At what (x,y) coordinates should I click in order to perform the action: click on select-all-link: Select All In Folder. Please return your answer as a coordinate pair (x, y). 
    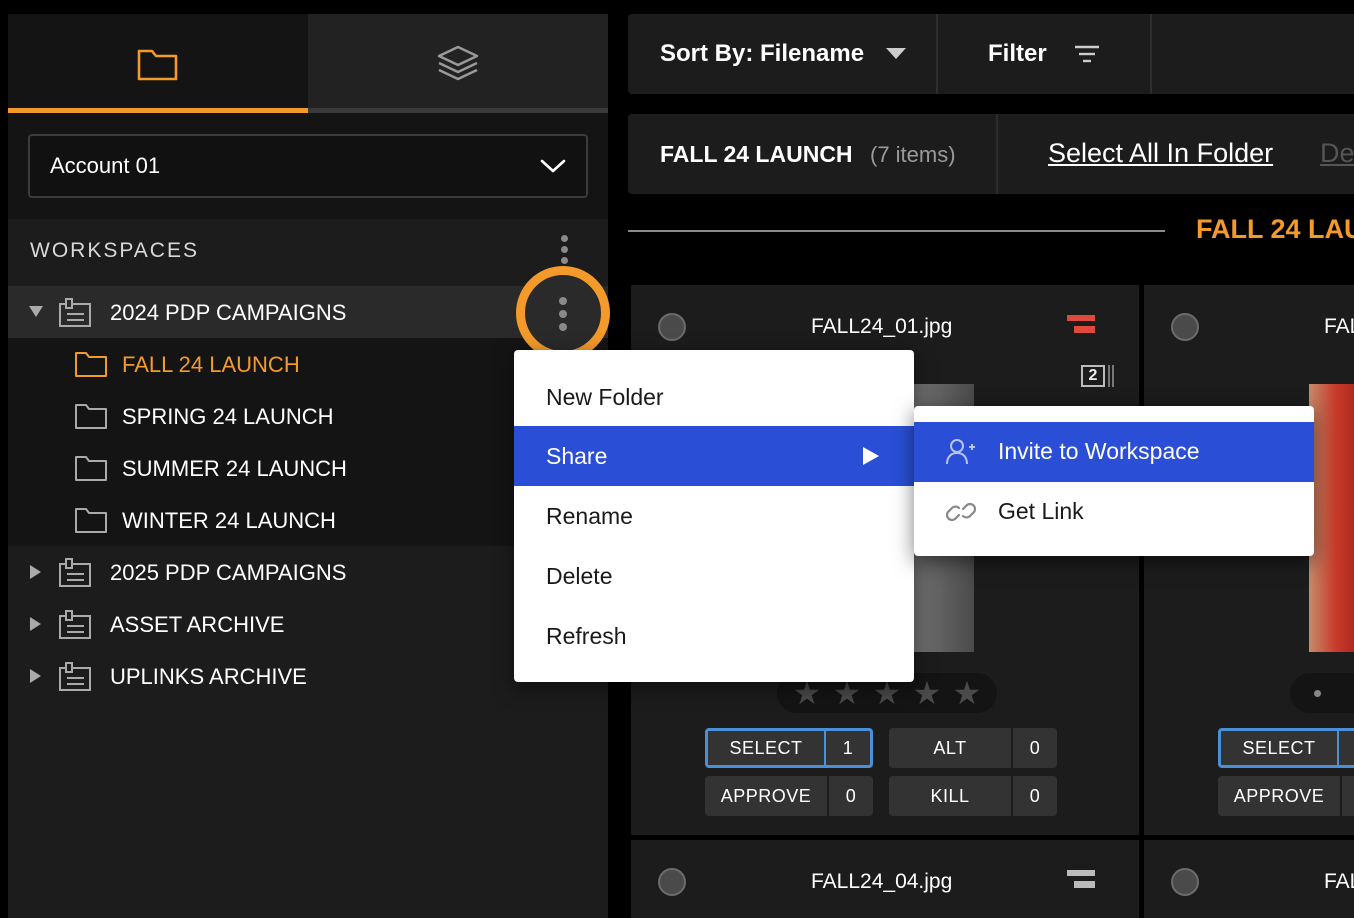
    Looking at the image, I should click on (1160, 153).